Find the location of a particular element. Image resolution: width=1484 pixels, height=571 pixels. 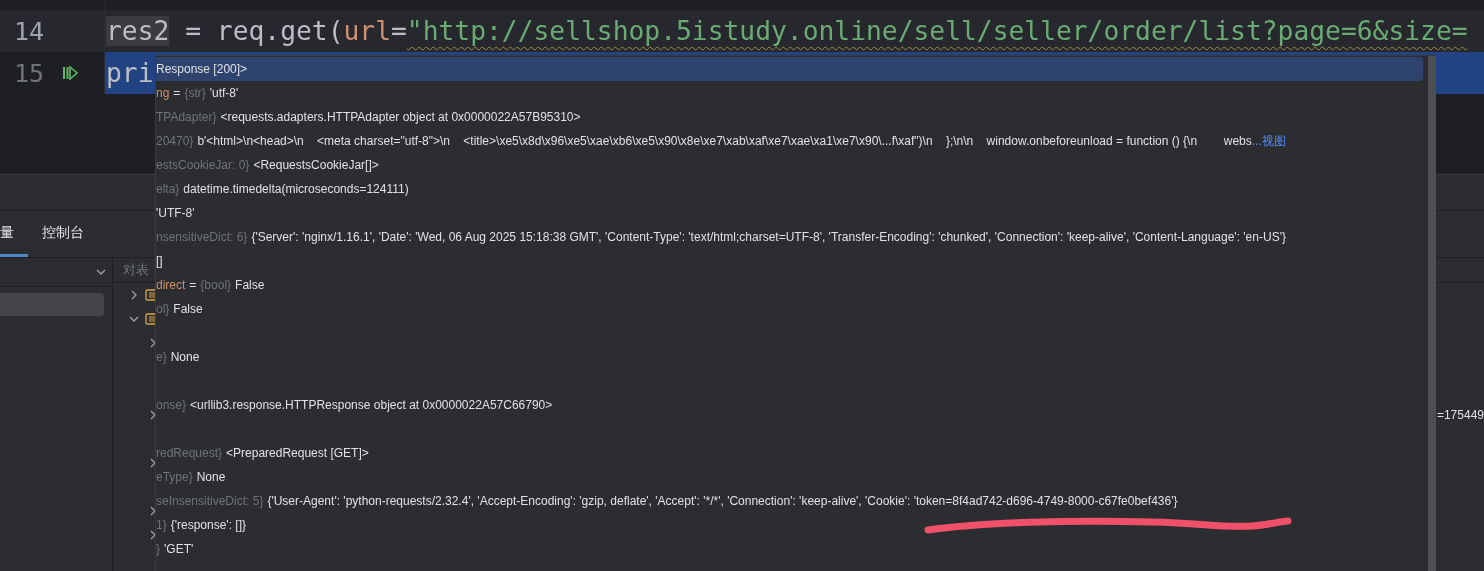

dropdown-chevron-icon is located at coordinates (101, 272).